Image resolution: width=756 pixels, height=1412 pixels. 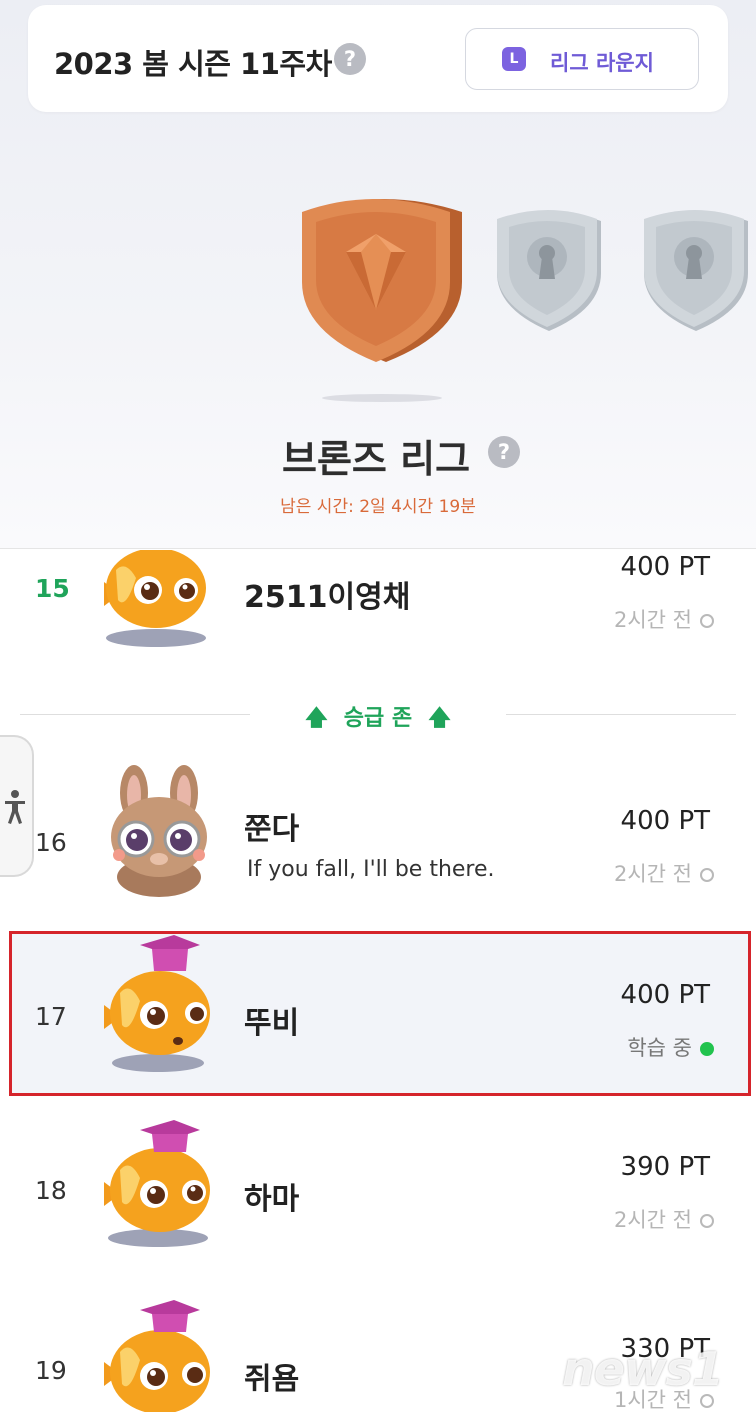 What do you see at coordinates (378, 718) in the screenshot?
I see `promotion-zone-label: 🡅 승급 존 🡅` at bounding box center [378, 718].